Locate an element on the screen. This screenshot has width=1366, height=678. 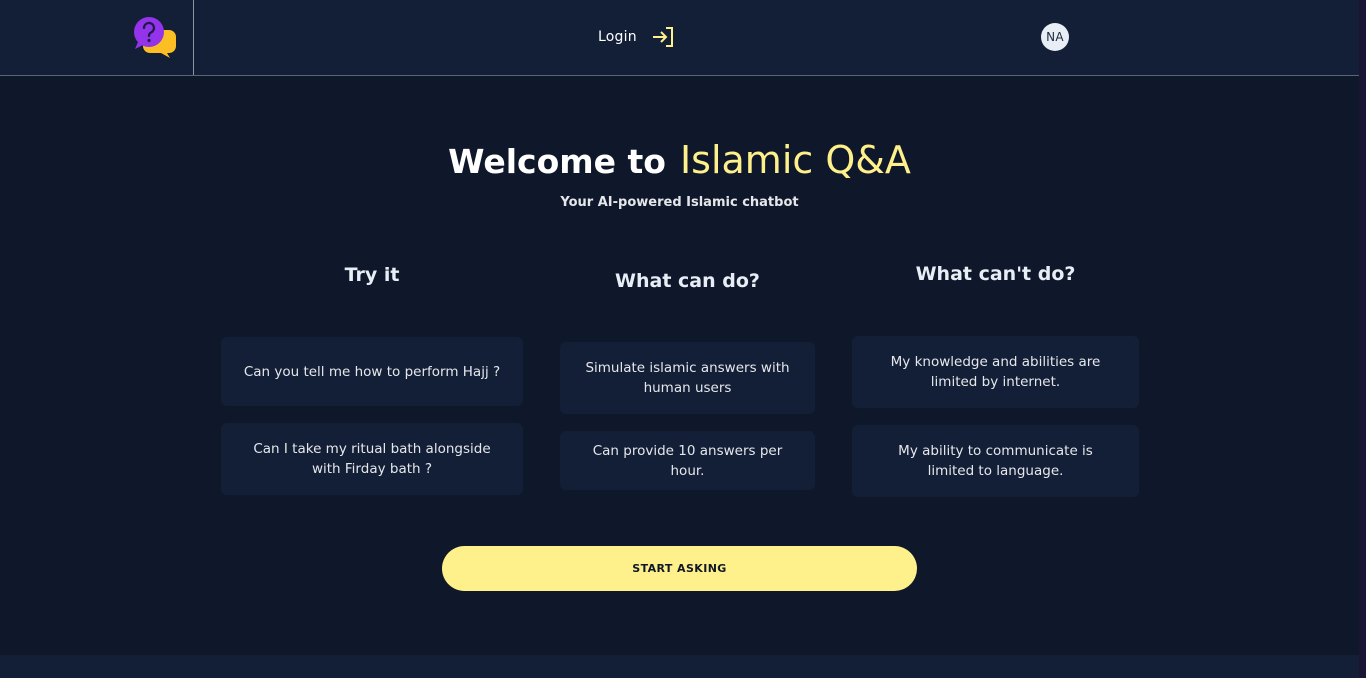
sign-in-arrow-icon is located at coordinates (663, 37).